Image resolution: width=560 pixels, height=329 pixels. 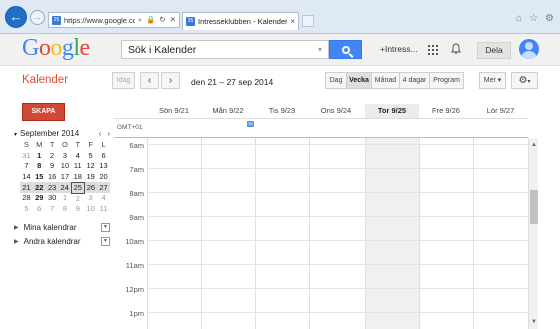 I want to click on search-button, so click(x=345, y=49).